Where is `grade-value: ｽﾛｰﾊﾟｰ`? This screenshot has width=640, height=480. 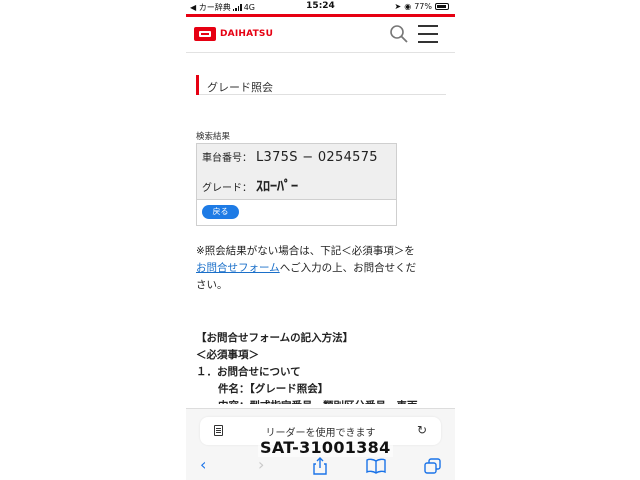 grade-value: ｽﾛｰﾊﾟｰ is located at coordinates (277, 187).